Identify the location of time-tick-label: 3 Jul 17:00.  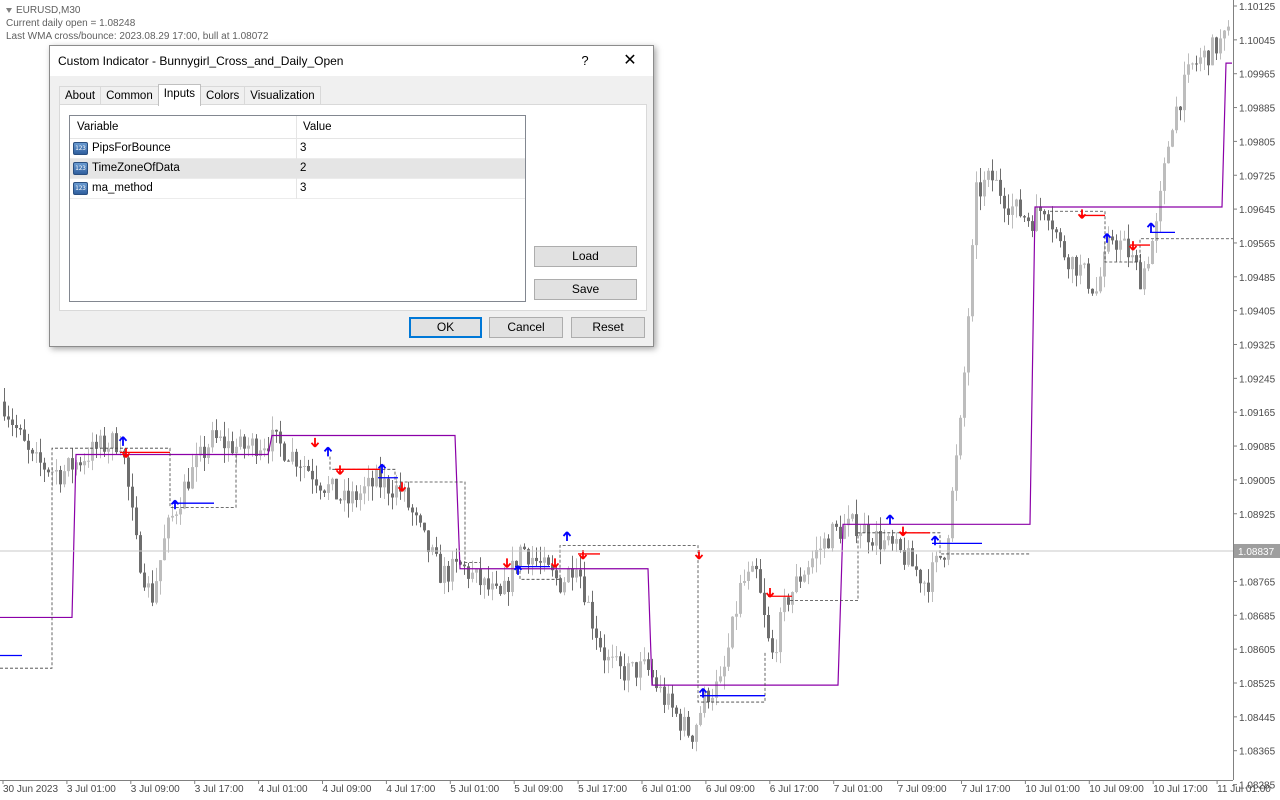
(219, 789).